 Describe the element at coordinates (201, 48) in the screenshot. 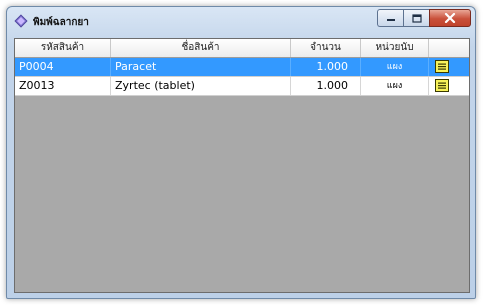

I see `column-header-name: ชื่อสินค้า` at that location.